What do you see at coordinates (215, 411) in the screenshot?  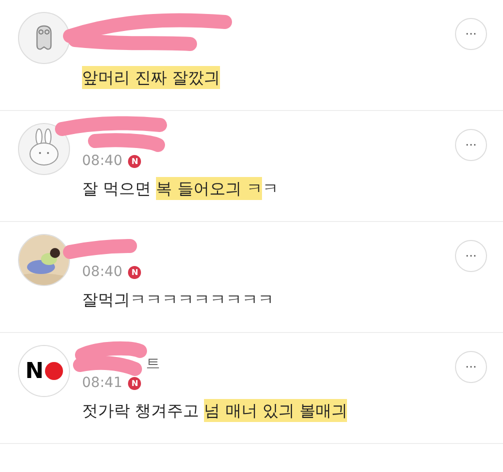 I see `comment-text: 젓가락 챙겨주고 넘 매너 있긔 볼매긔` at bounding box center [215, 411].